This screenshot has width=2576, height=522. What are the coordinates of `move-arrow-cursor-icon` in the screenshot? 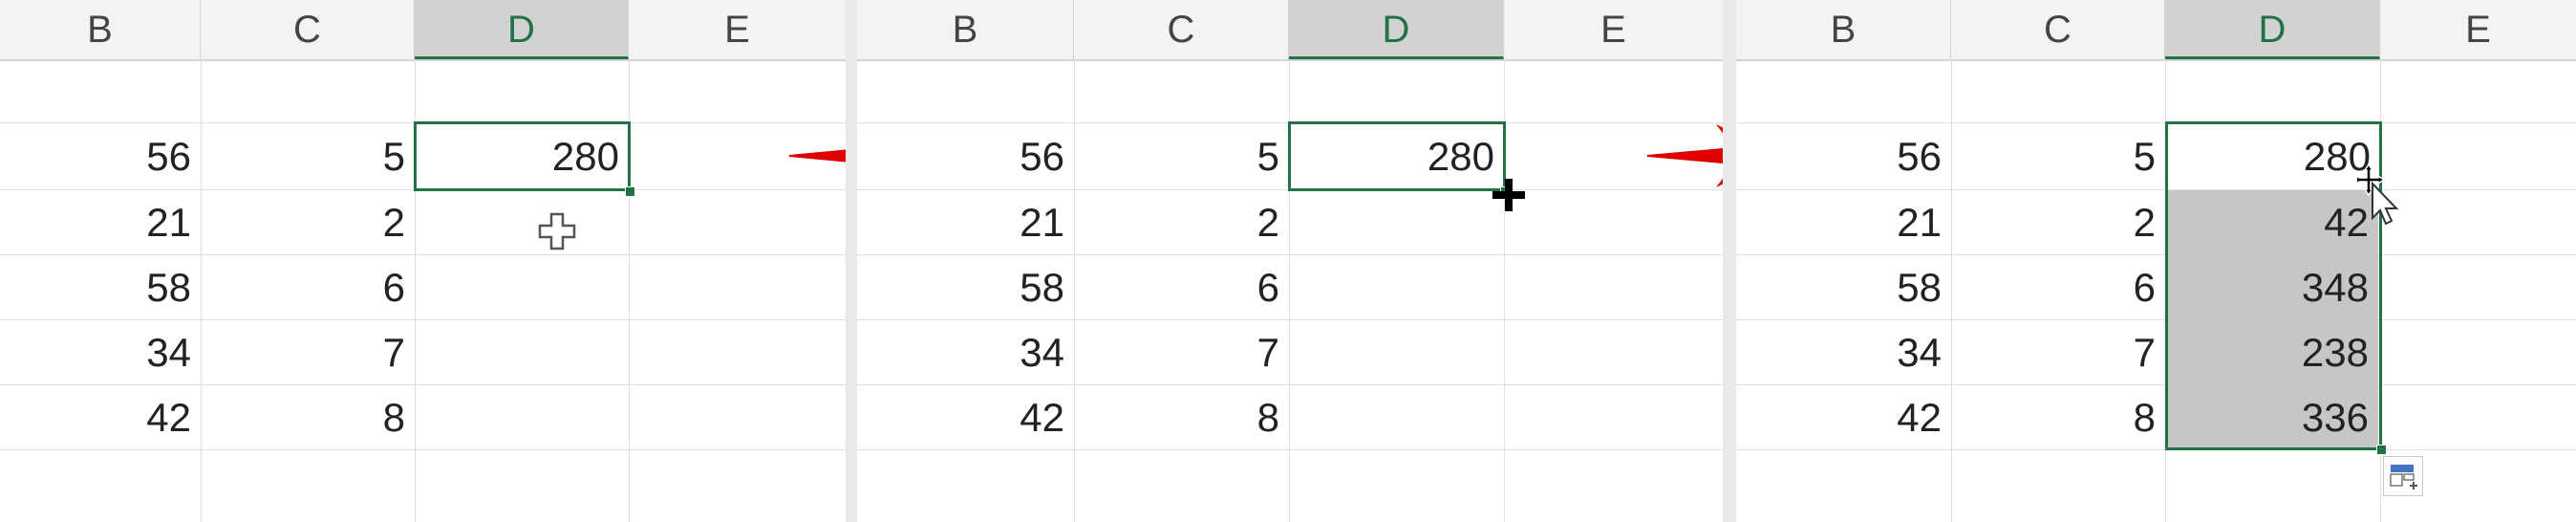 It's located at (2378, 194).